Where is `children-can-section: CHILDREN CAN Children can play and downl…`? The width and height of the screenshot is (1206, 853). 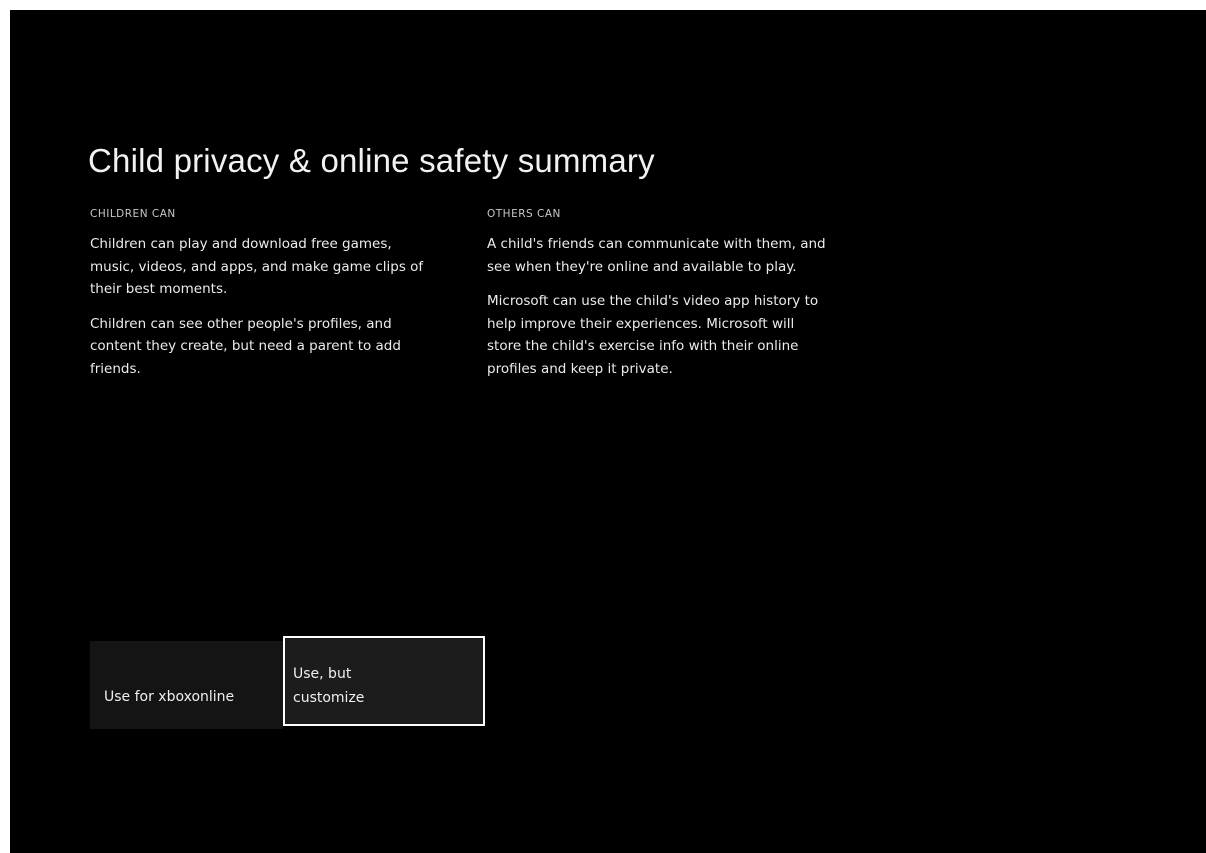
children-can-section: CHILDREN CAN Children can play and downl… is located at coordinates (260, 300).